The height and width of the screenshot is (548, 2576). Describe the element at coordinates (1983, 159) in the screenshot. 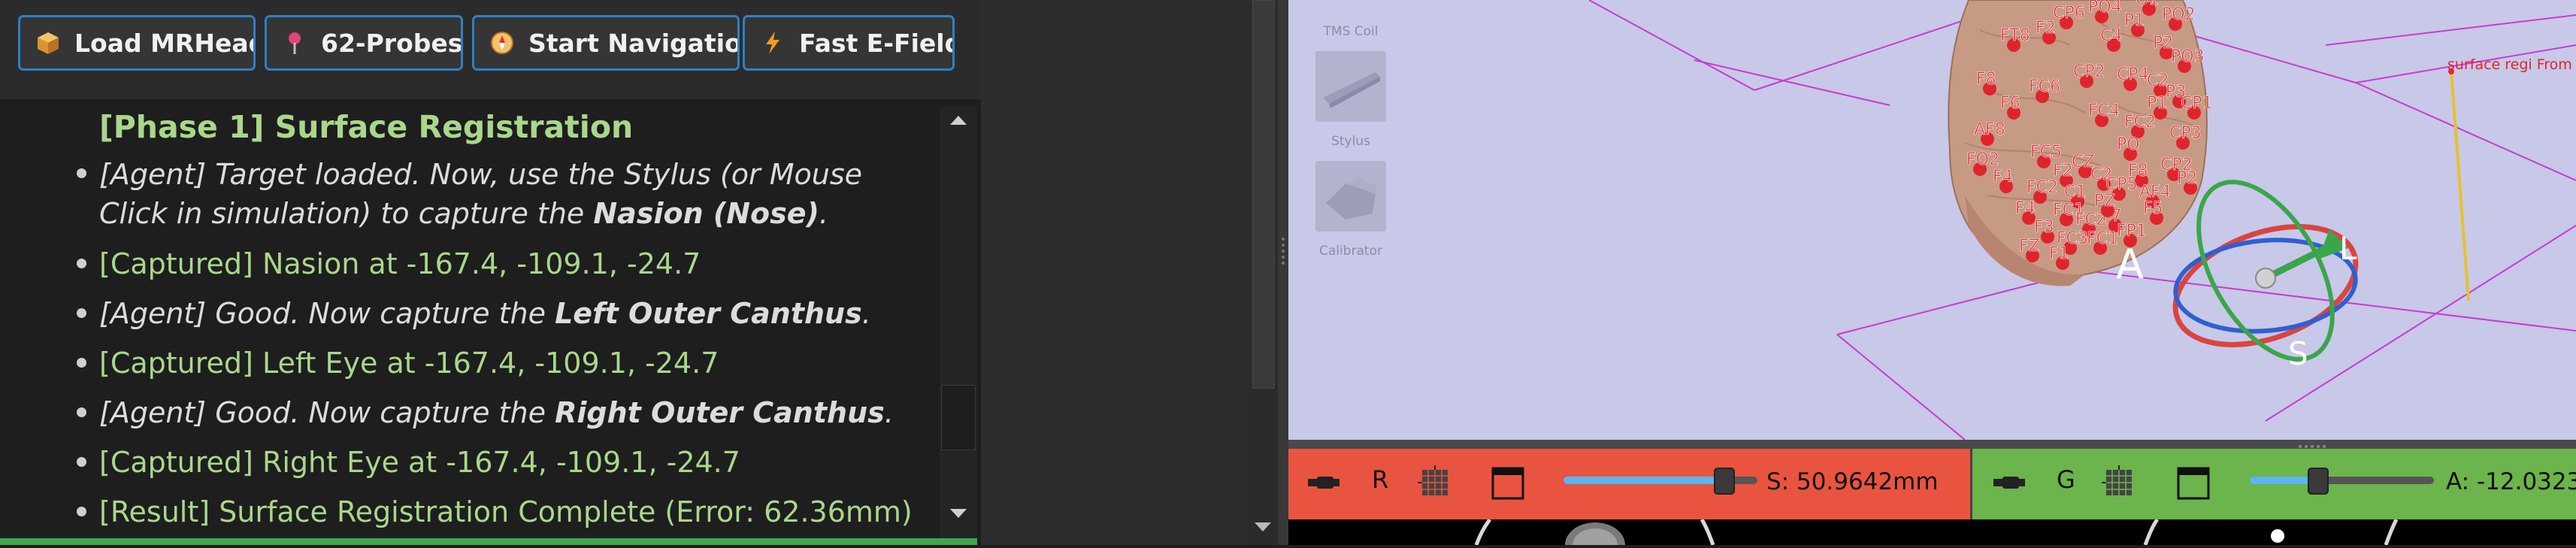

I see `electrode-label: FO2` at that location.